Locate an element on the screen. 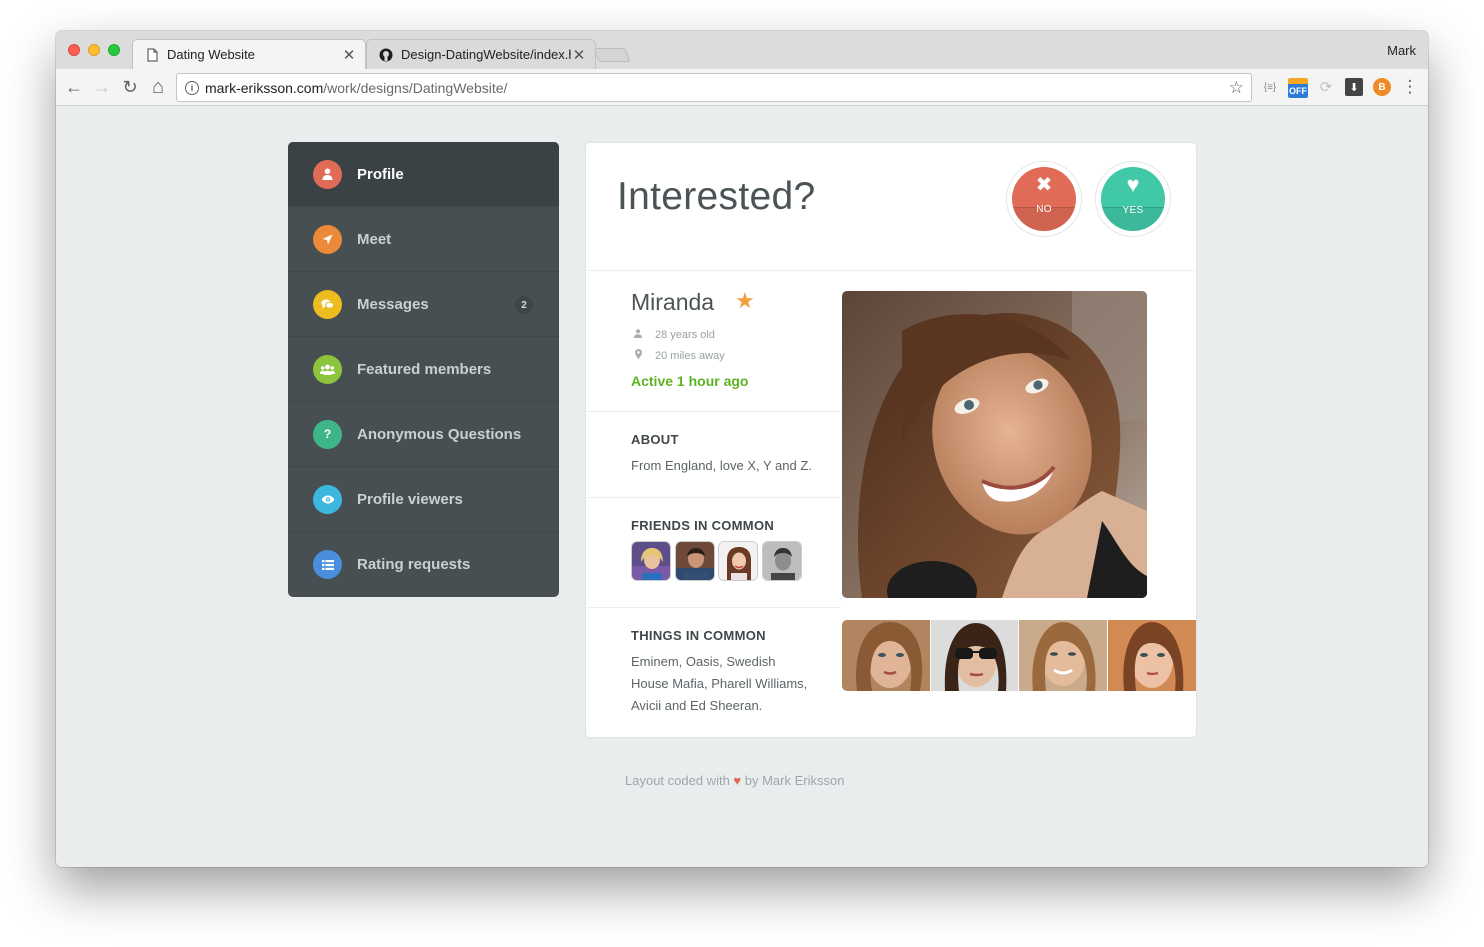 The width and height of the screenshot is (1484, 947). comments-icon is located at coordinates (327, 304).